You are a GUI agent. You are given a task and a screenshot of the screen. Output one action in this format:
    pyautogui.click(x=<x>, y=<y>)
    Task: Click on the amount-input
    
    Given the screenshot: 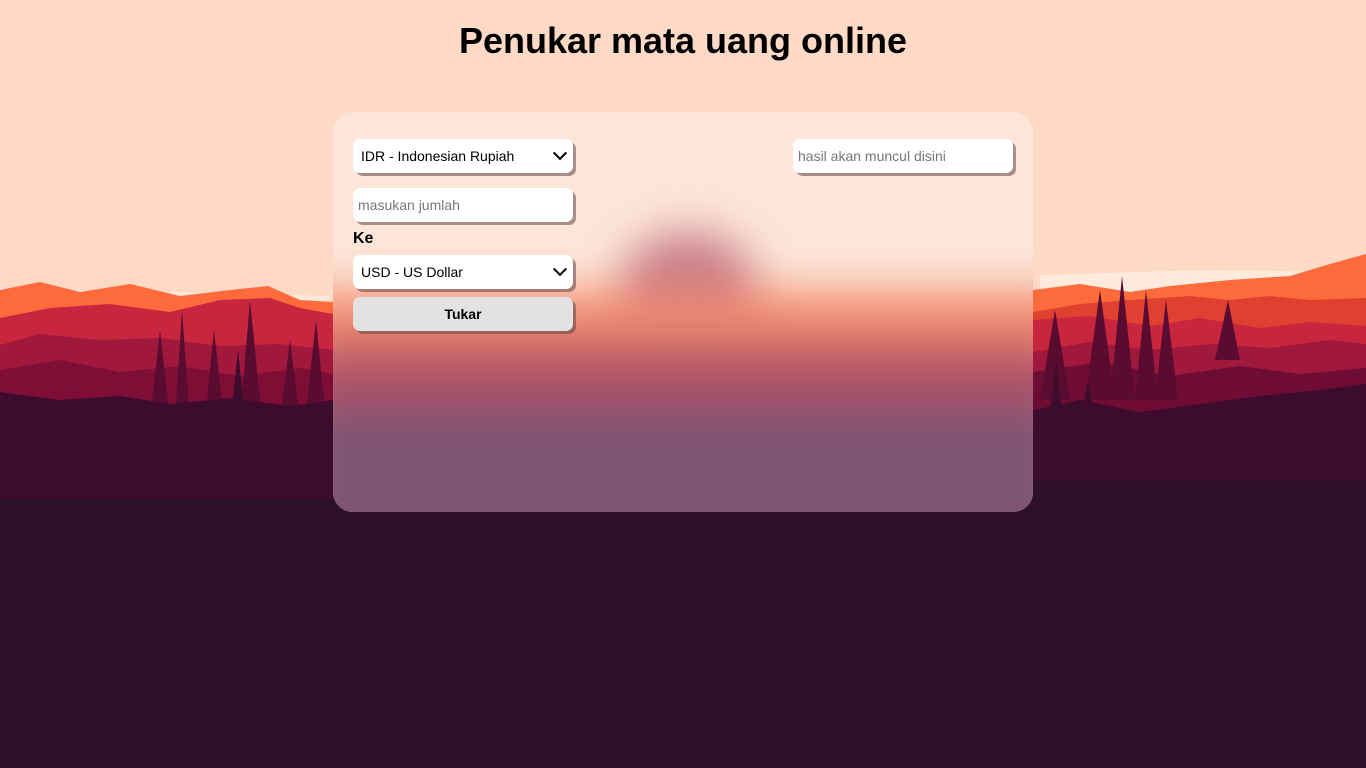 What is the action you would take?
    pyautogui.click(x=463, y=205)
    